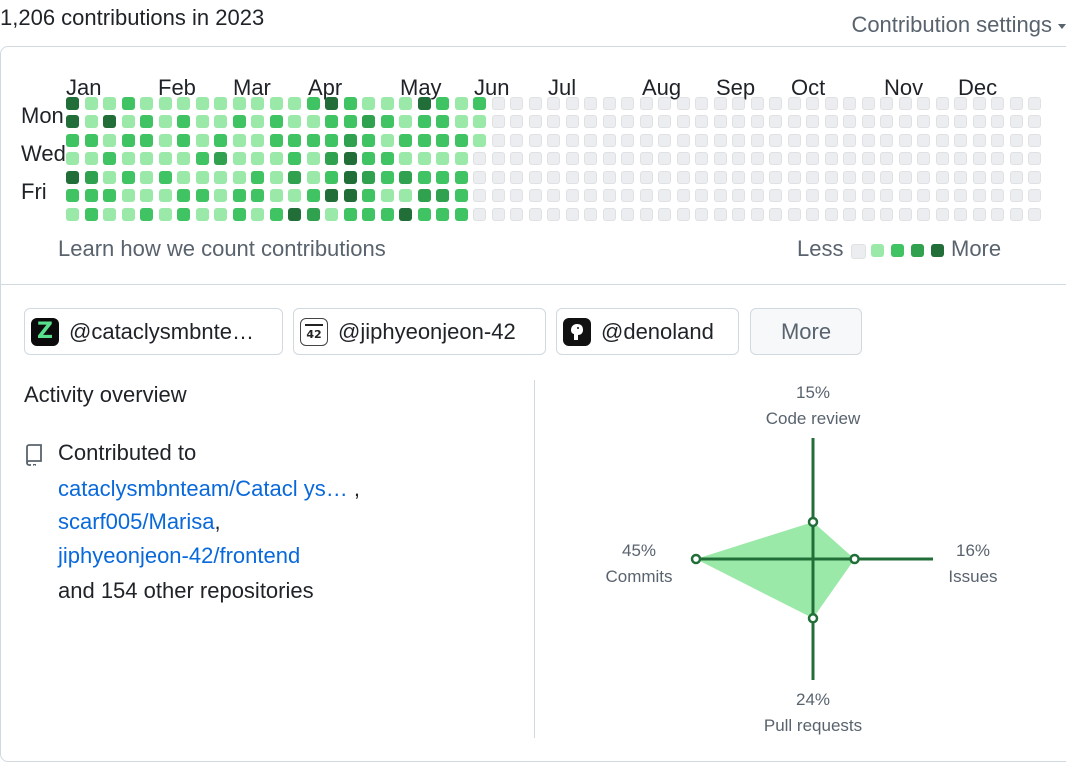  I want to click on org-filter-jiphyeonjeon-42: 42 @jiphyeonjeon-42, so click(419, 331).